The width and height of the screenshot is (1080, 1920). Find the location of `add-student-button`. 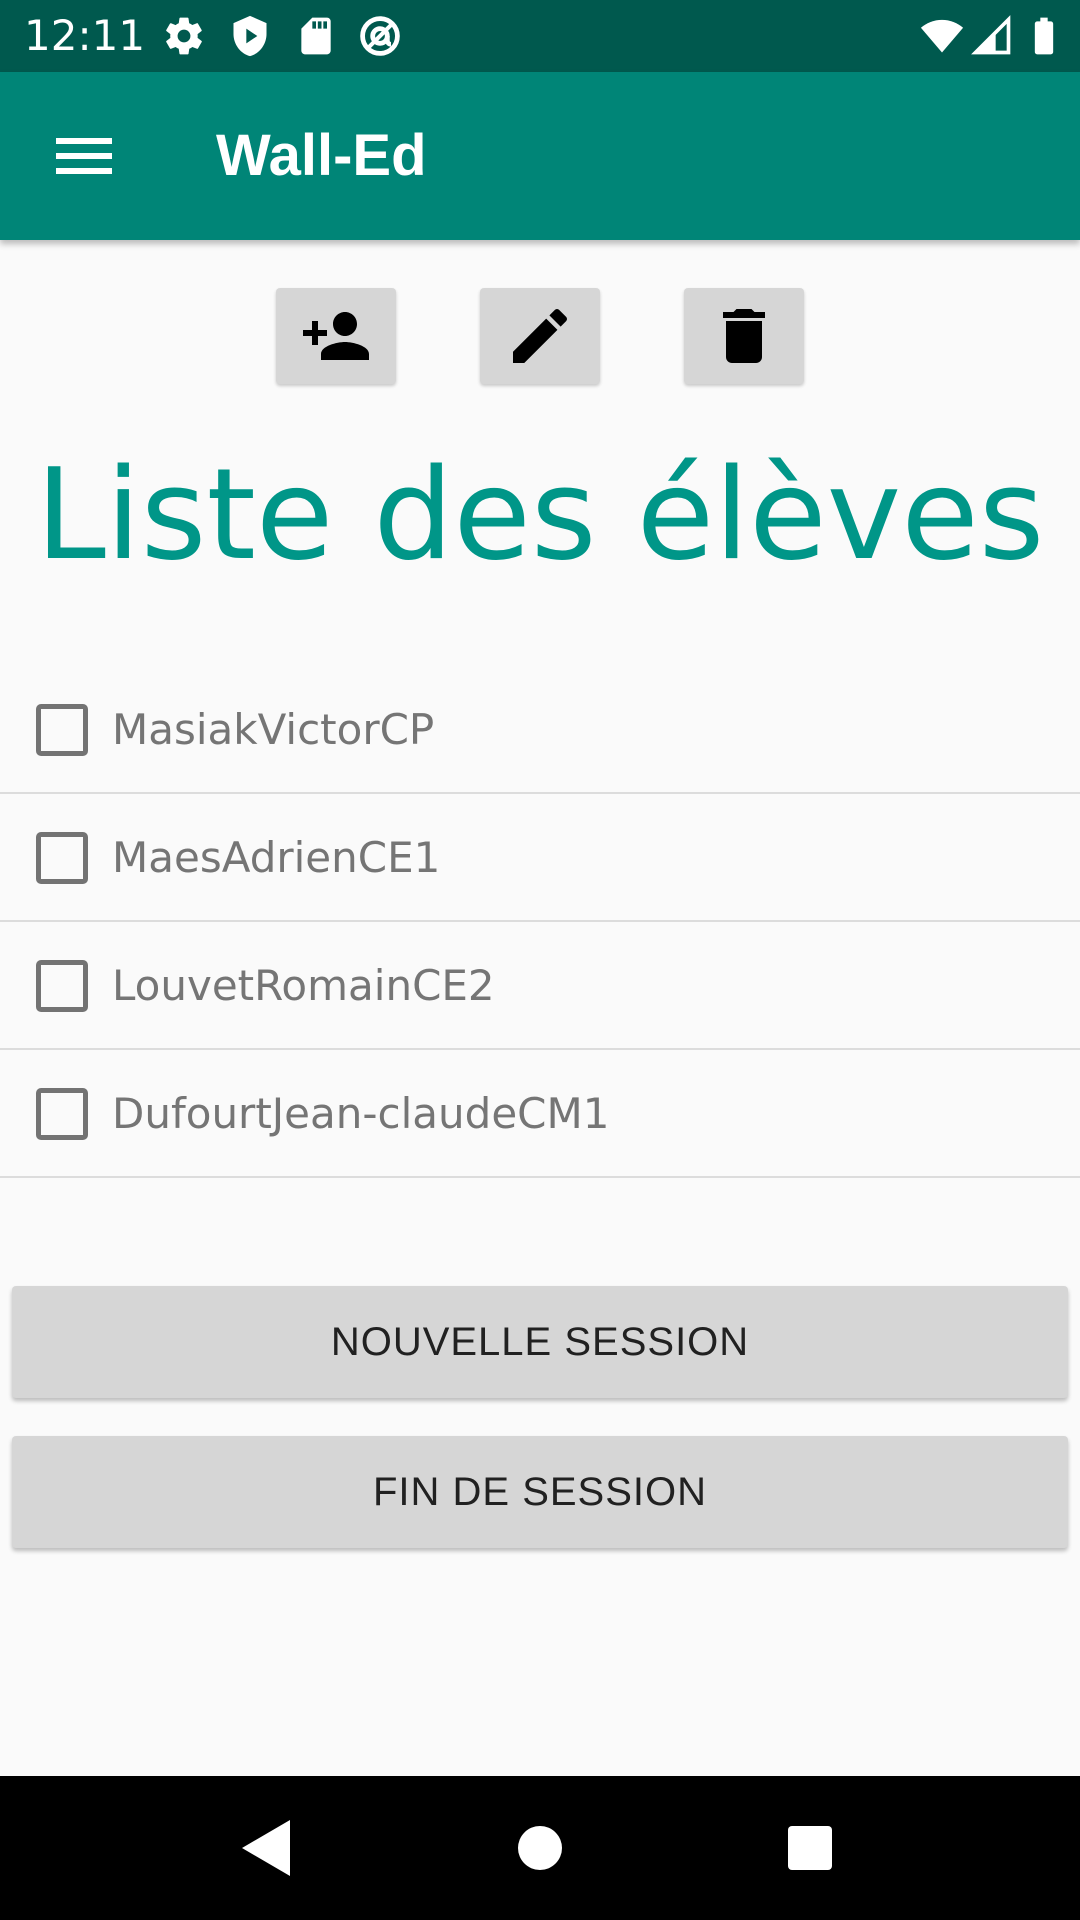

add-student-button is located at coordinates (336, 336).